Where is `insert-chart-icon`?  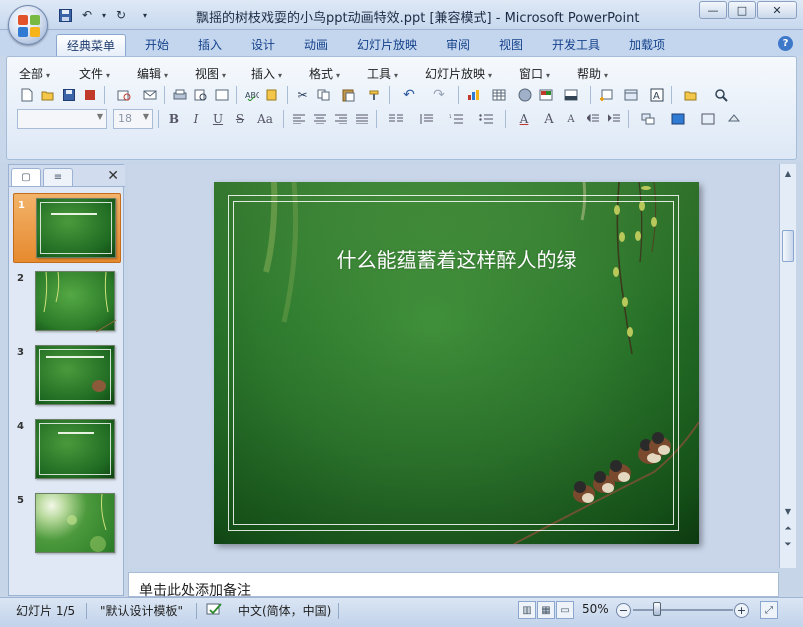
insert-chart-icon is located at coordinates (473, 94).